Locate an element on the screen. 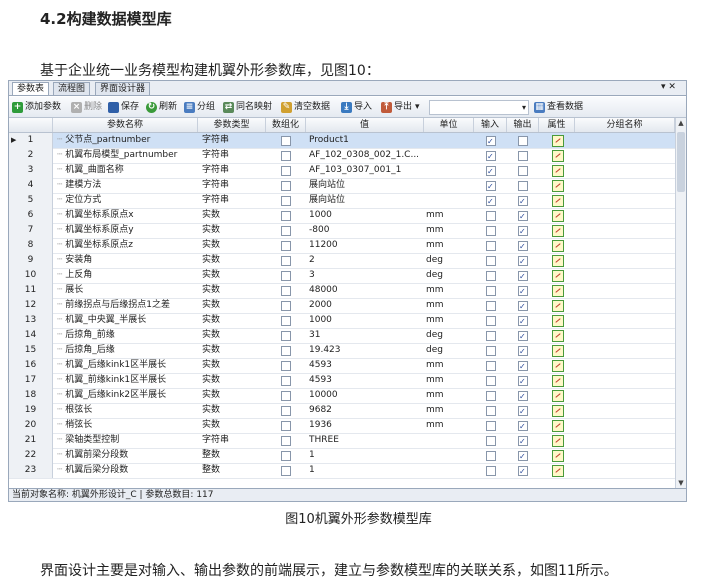  view-data-button: ▦ 查看数据 is located at coordinates (558, 107).